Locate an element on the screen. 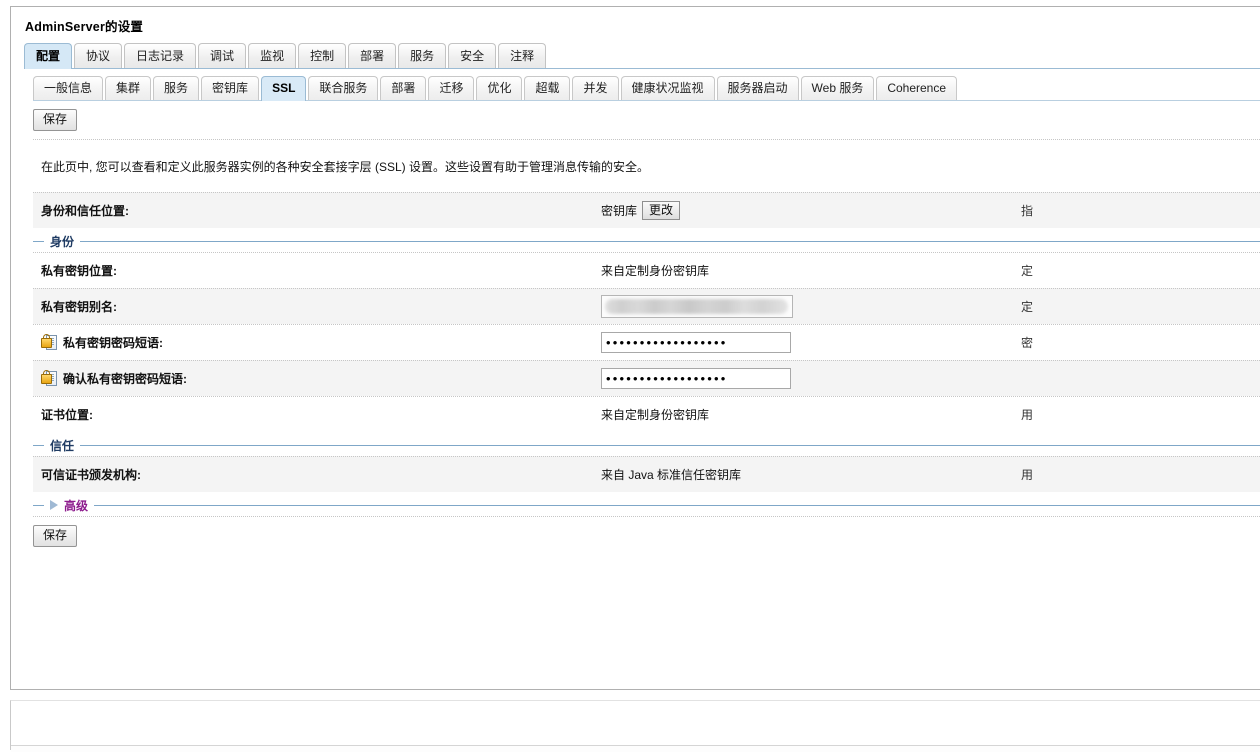 Image resolution: width=1260 pixels, height=752 pixels. row-trusted-certificate-authorities: 可信证书颁发机构: 来自 Java 标准信任密钥库 用 is located at coordinates (646, 474).